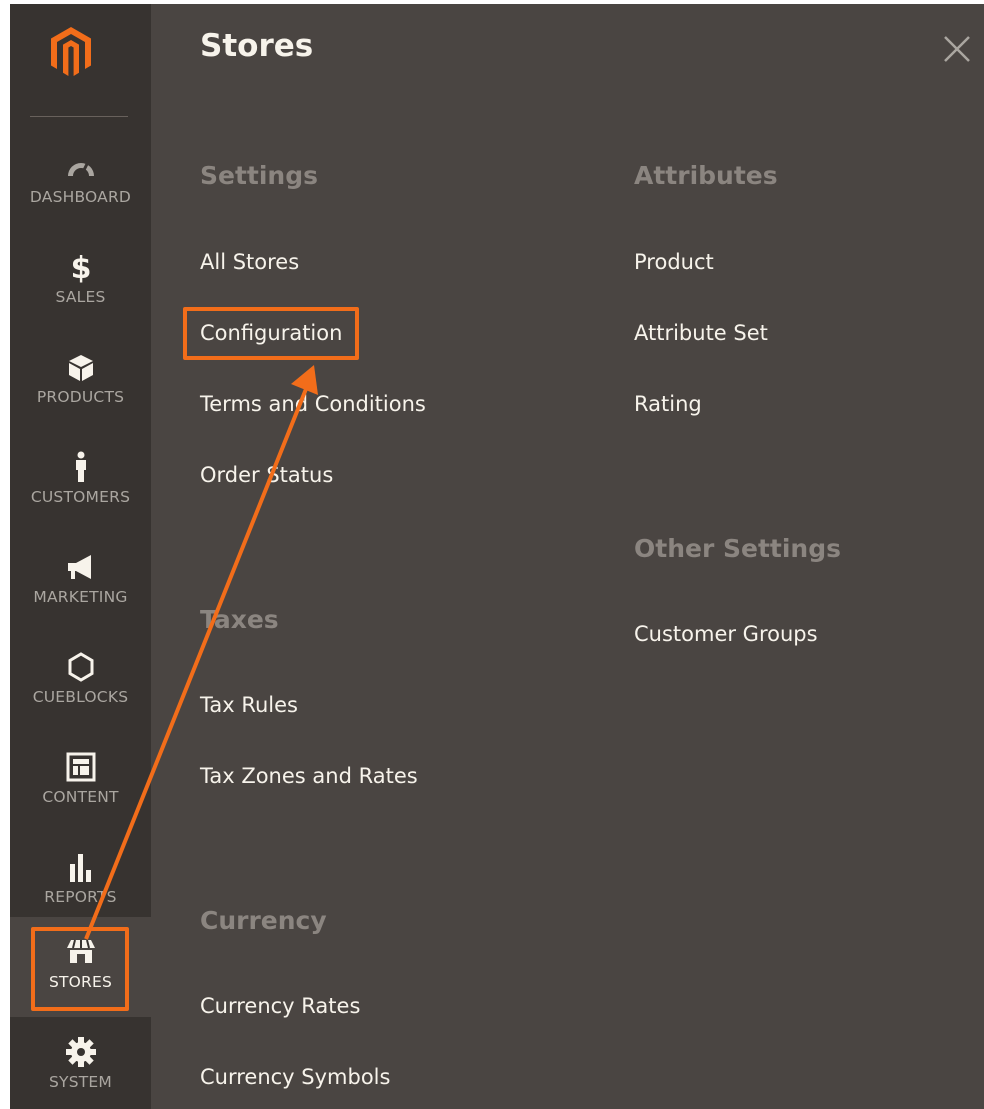  Describe the element at coordinates (80, 797) in the screenshot. I see `nav-label: CONTENT` at that location.